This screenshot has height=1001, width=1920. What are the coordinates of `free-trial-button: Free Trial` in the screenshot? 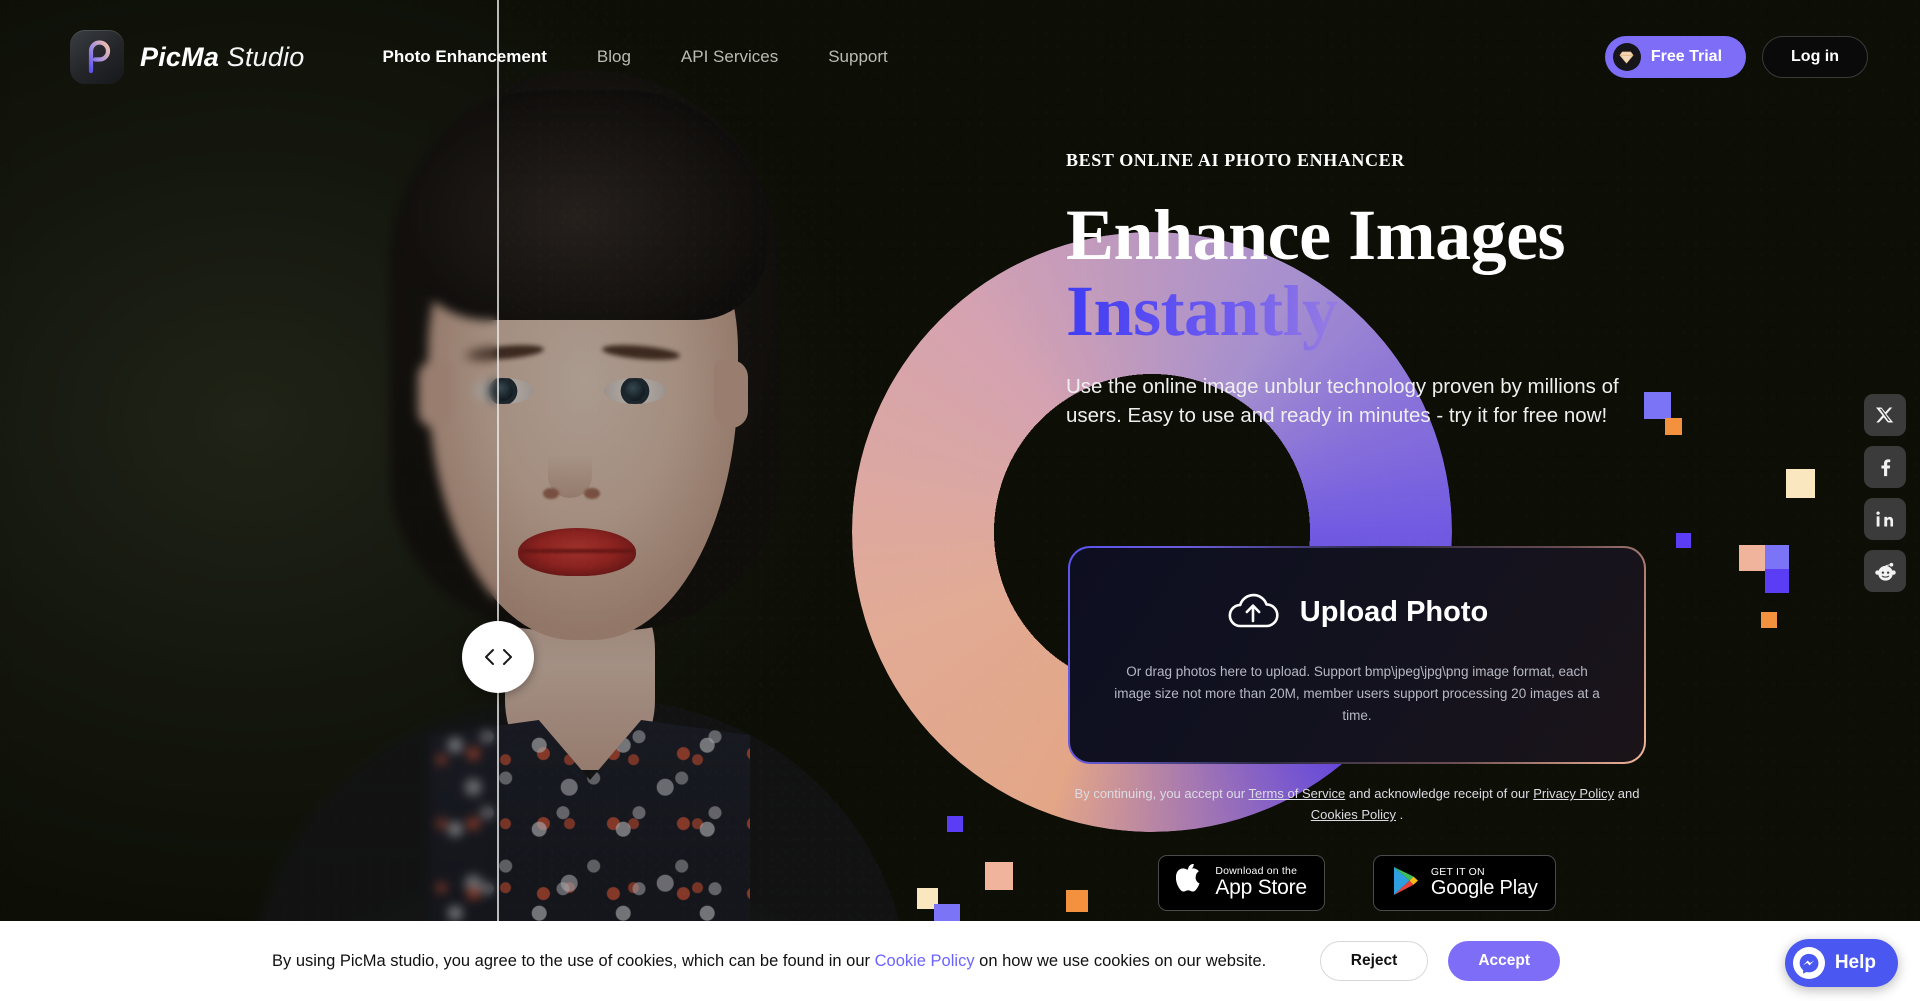 It's located at (1675, 57).